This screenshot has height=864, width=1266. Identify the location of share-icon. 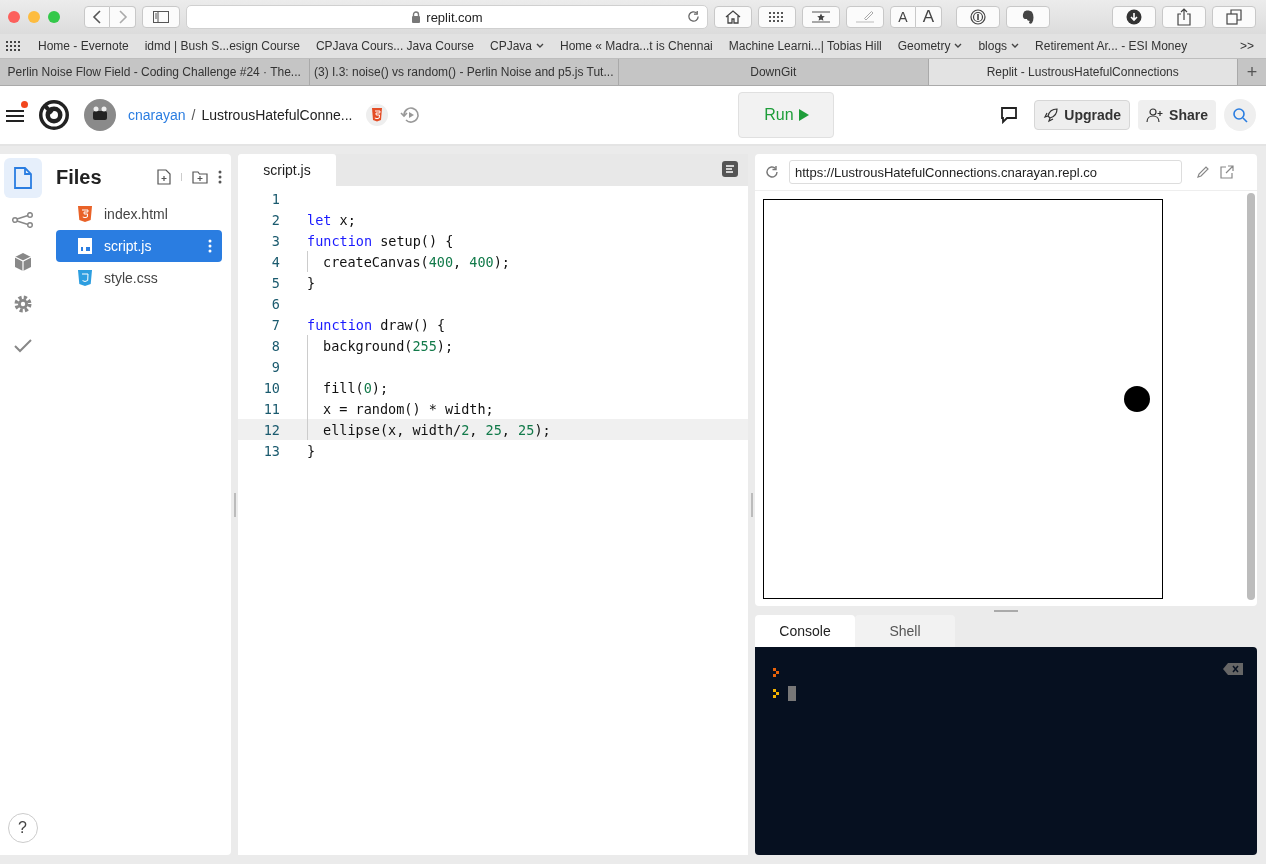
(1184, 17).